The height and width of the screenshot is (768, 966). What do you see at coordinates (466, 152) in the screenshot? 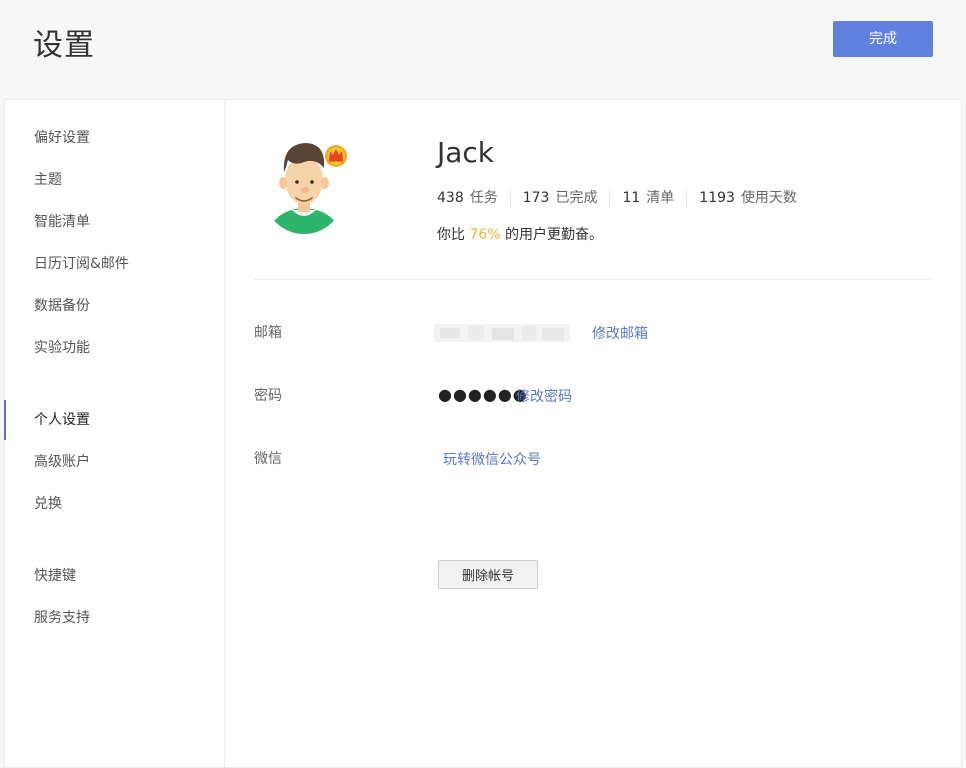
I see `username: Jack` at bounding box center [466, 152].